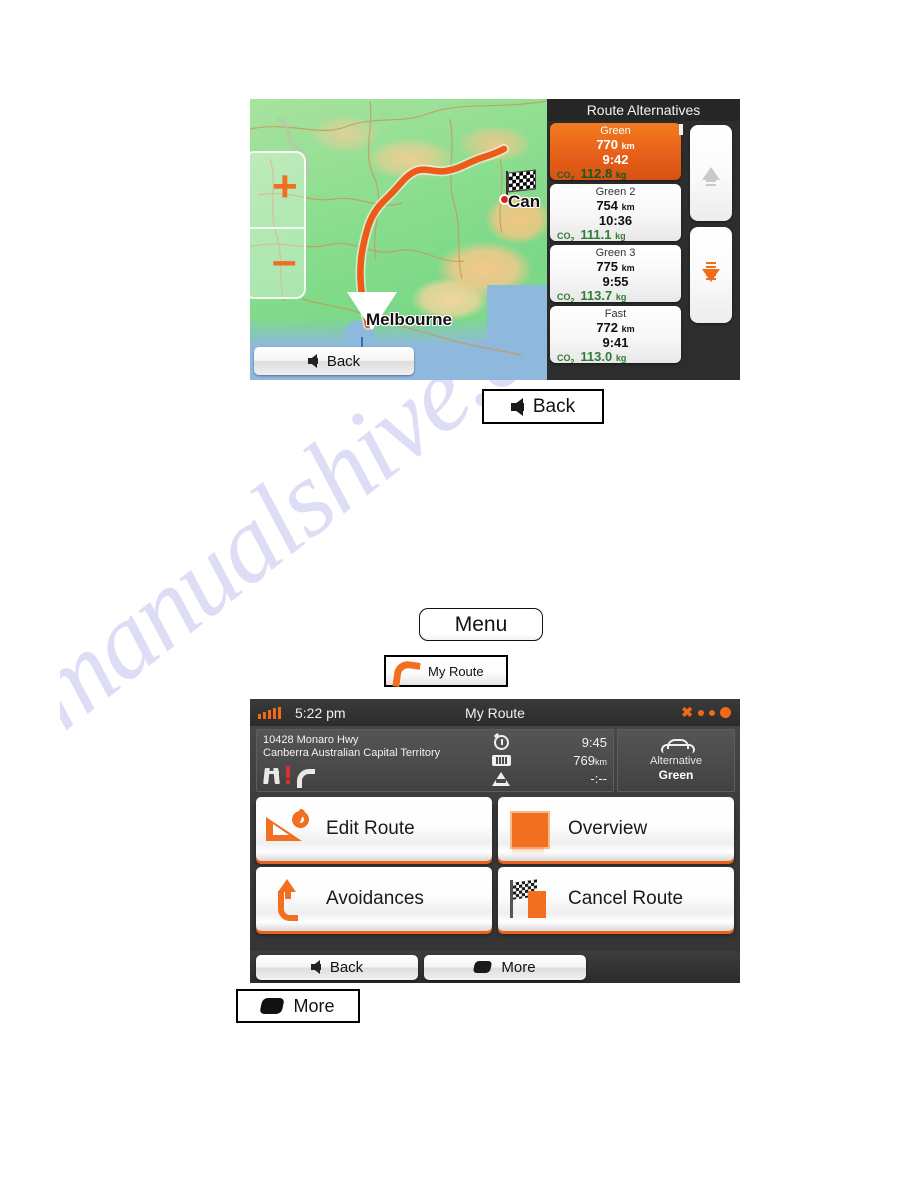  What do you see at coordinates (615, 159) in the screenshot?
I see `route-time: 9:42` at bounding box center [615, 159].